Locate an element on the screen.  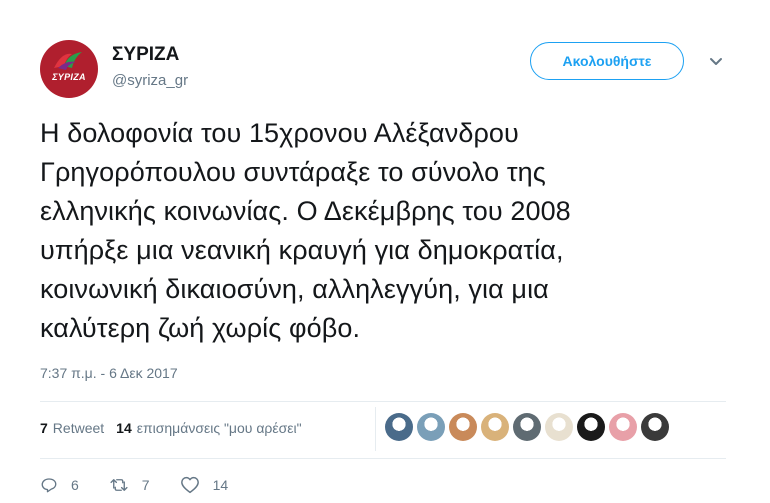
reply-button: 6 is located at coordinates (59, 485).